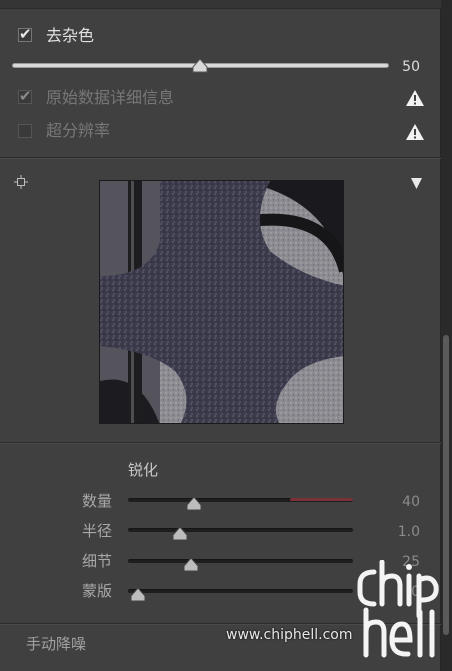  Describe the element at coordinates (240, 561) in the screenshot. I see `detail-slider-track` at that location.